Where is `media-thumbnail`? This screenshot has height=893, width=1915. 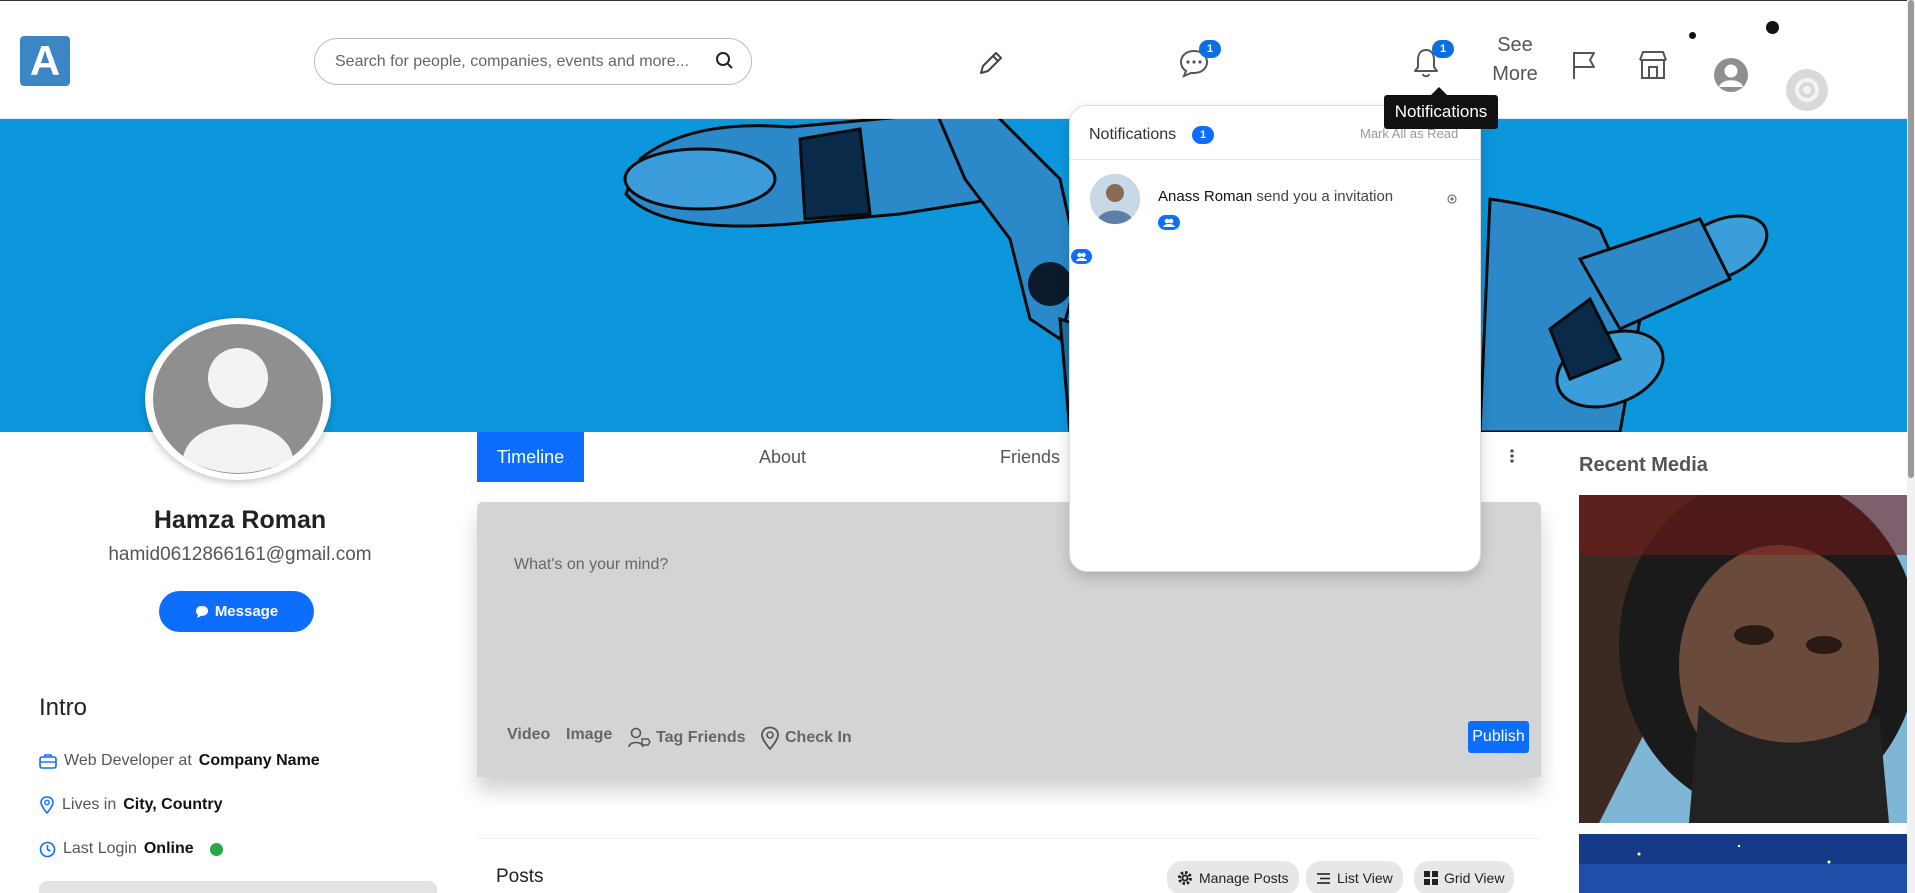 media-thumbnail is located at coordinates (1743, 659).